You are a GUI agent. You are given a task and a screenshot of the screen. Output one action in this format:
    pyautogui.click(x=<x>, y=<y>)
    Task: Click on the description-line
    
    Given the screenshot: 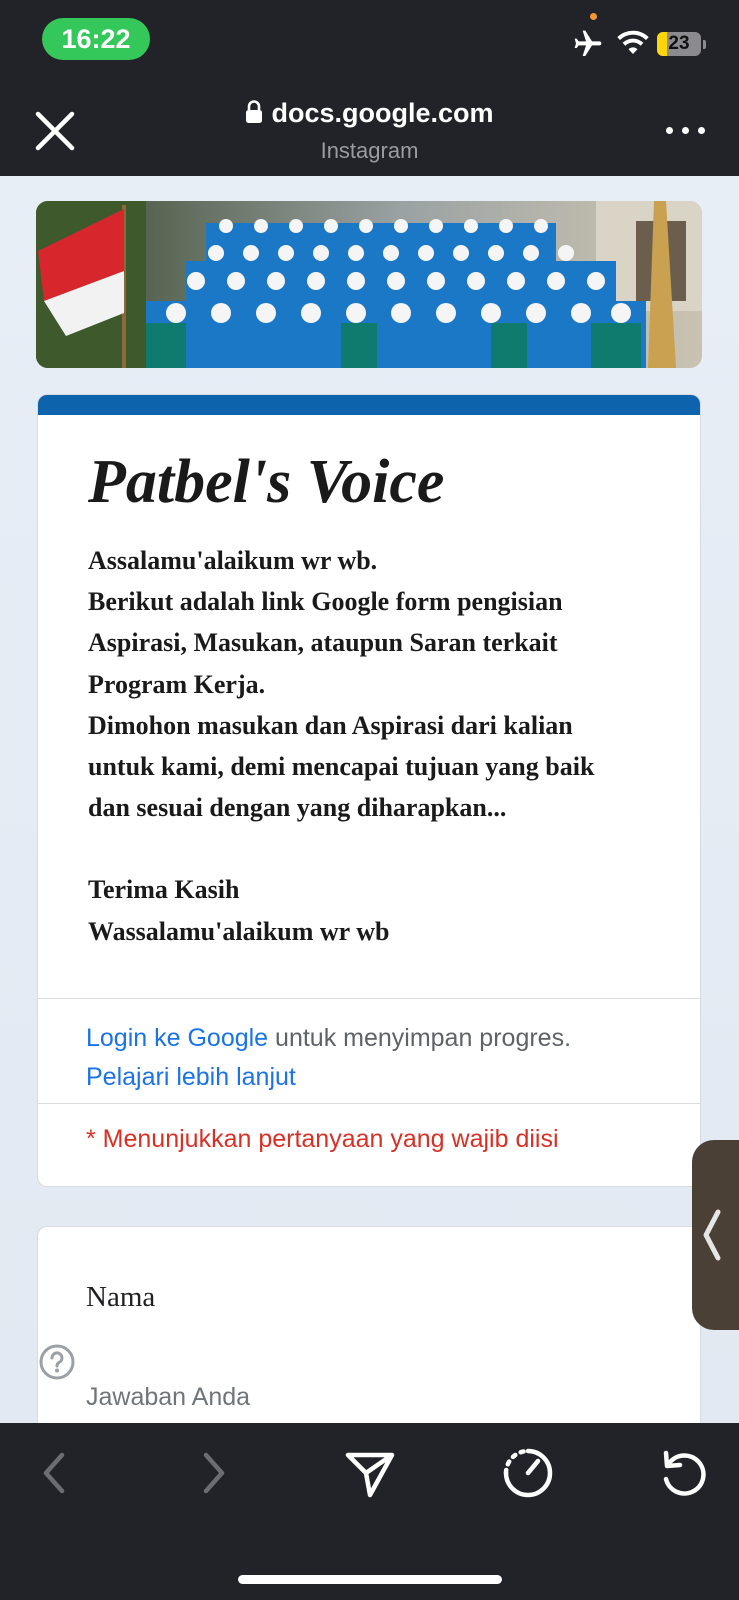 What is the action you would take?
    pyautogui.click(x=378, y=848)
    